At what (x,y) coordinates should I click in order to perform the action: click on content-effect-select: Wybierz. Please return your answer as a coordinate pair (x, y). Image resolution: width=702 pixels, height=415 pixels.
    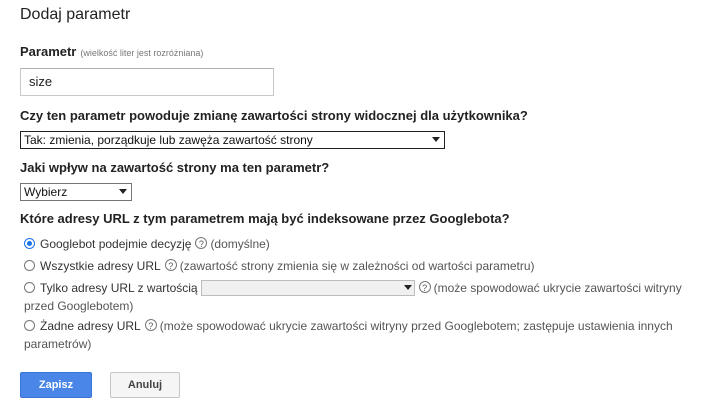
    Looking at the image, I should click on (76, 192).